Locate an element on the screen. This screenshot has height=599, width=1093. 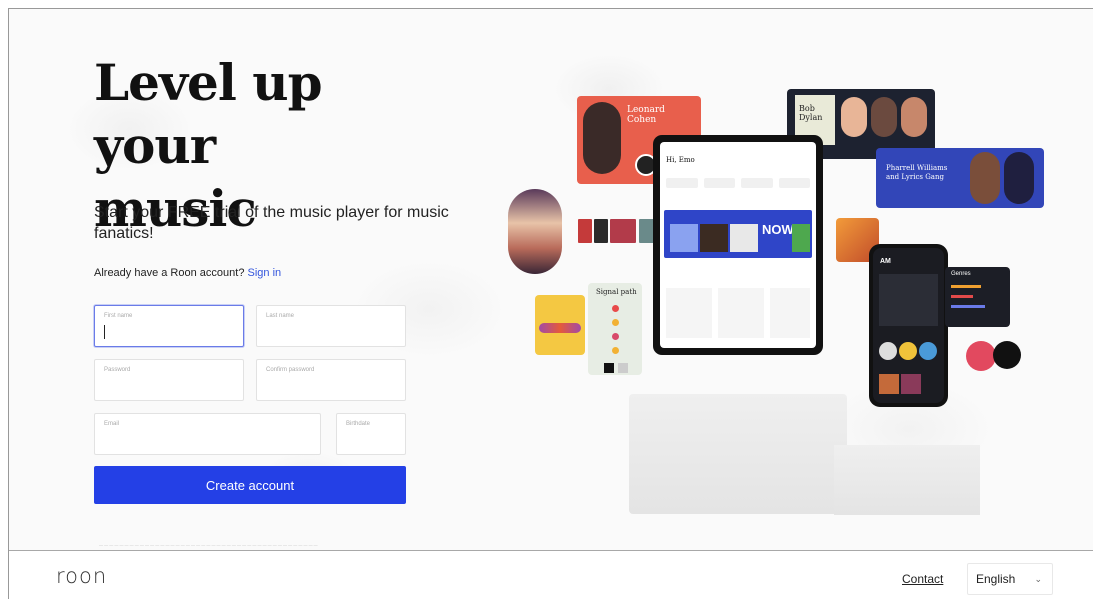
phone-mockup: AM is located at coordinates (908, 325).